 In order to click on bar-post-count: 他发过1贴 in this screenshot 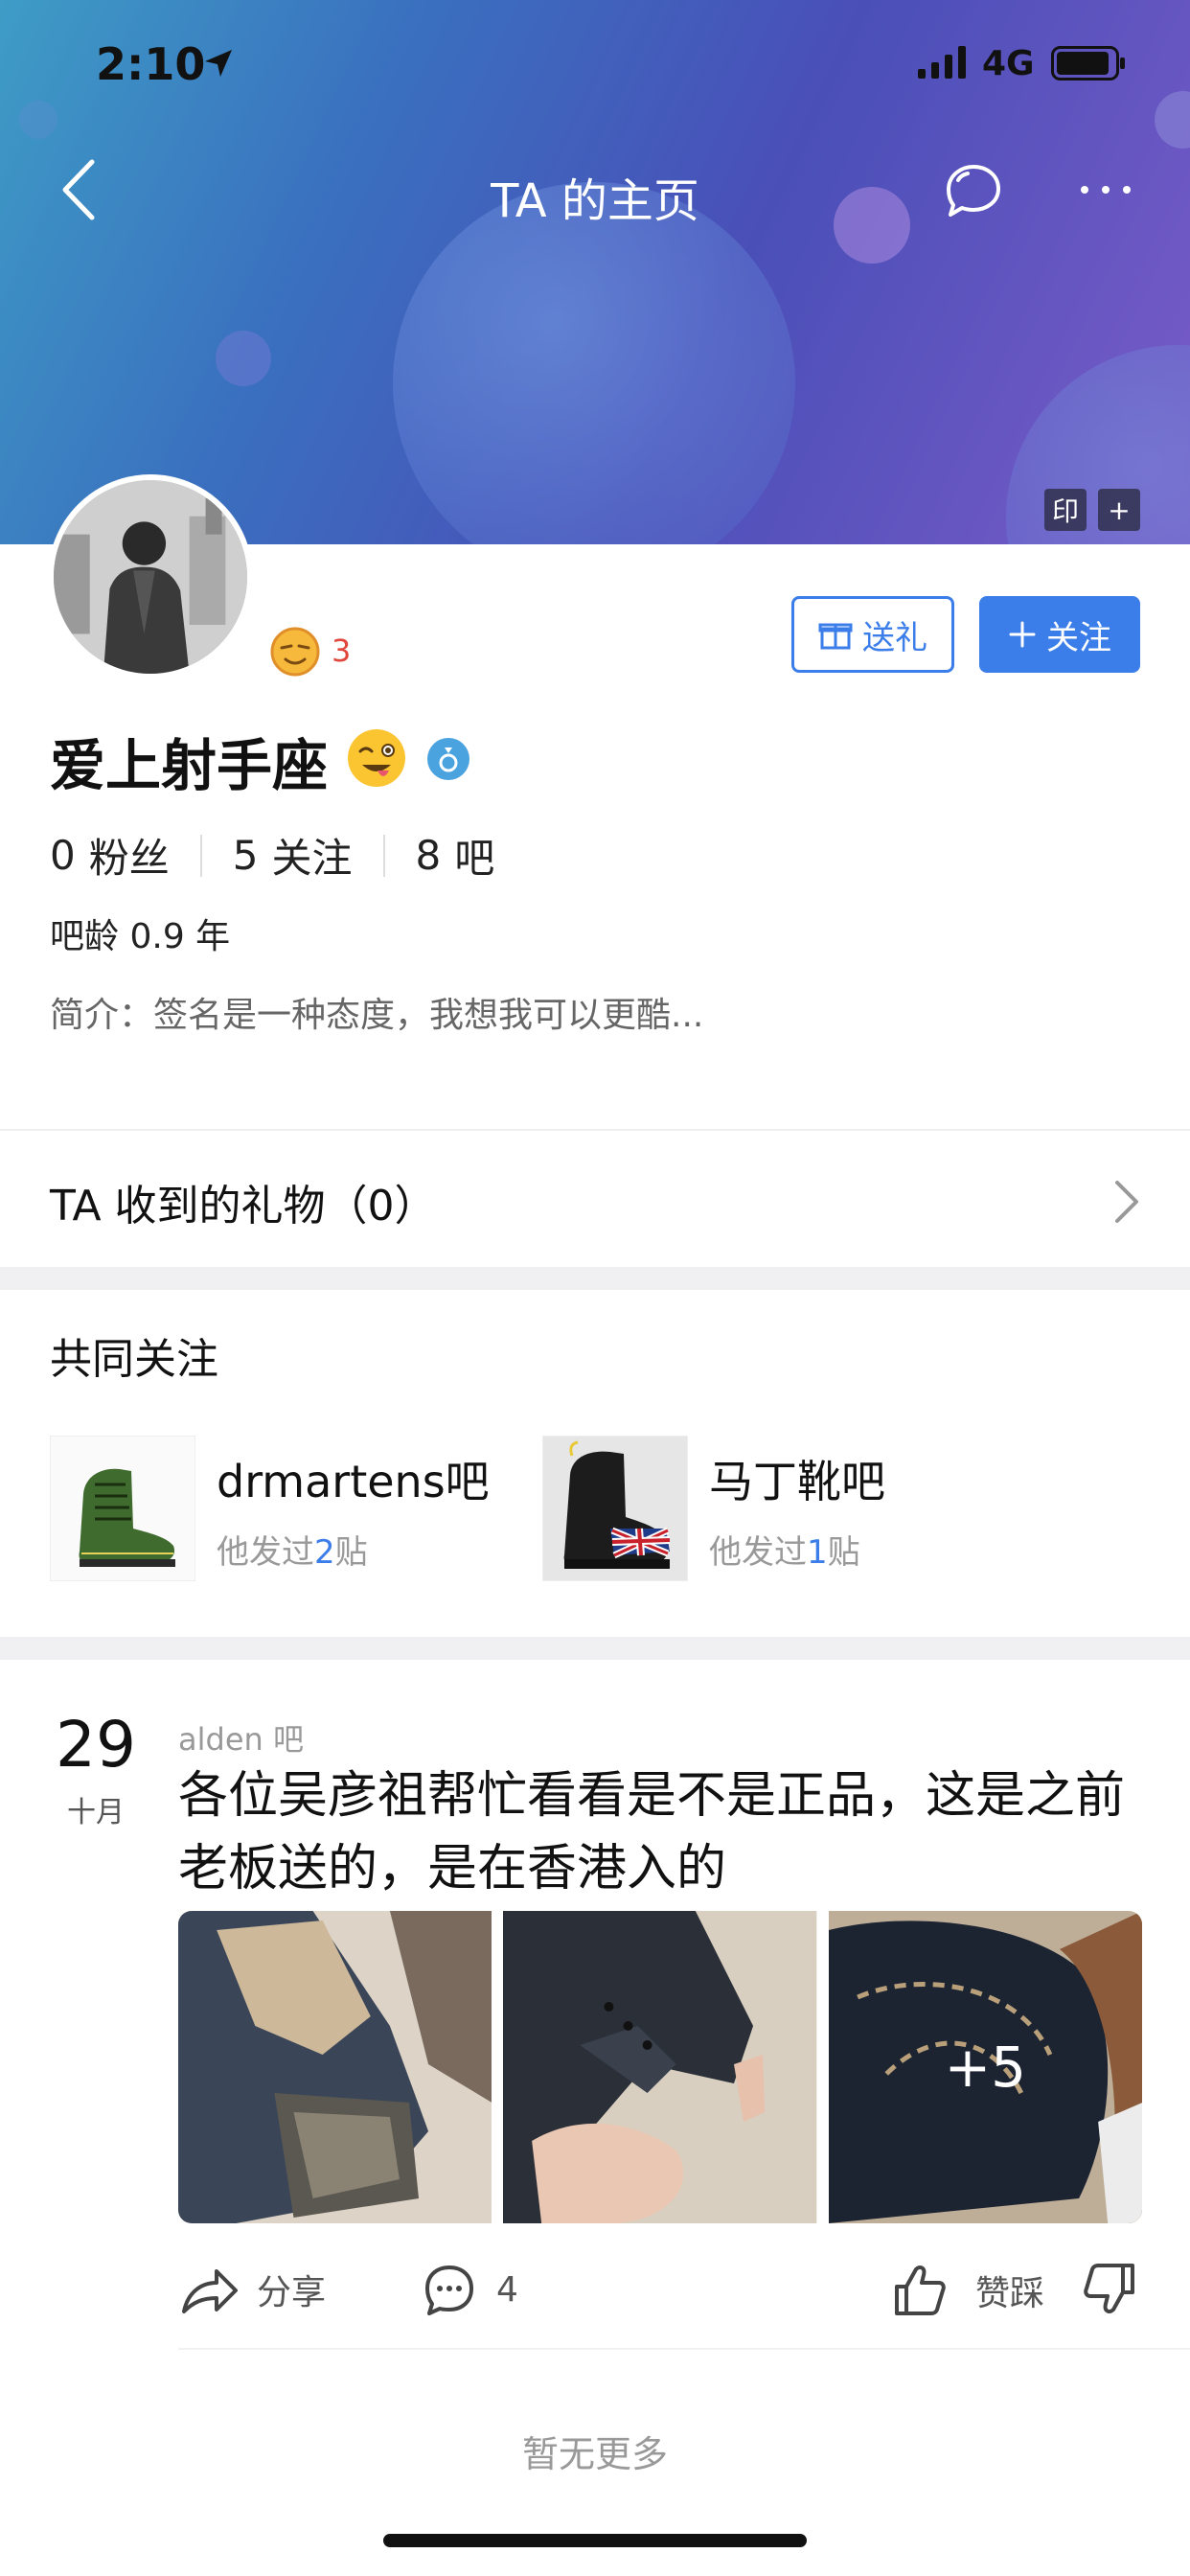, I will do `click(785, 1549)`.